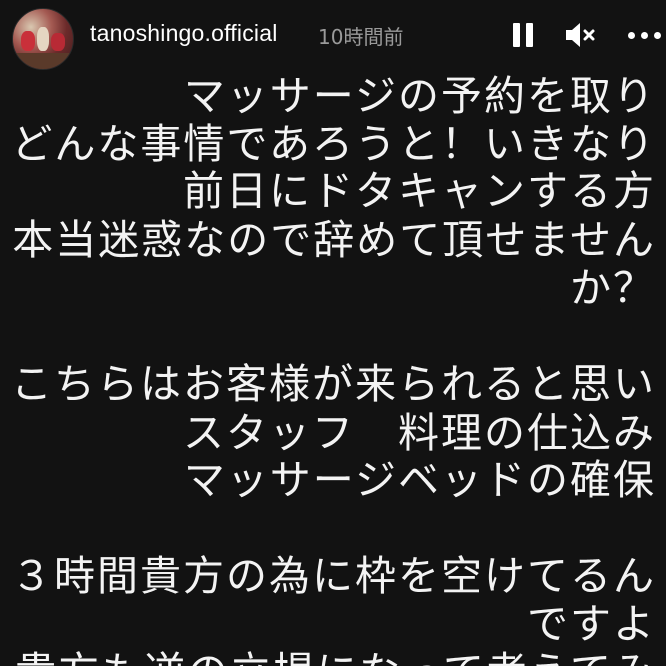 The image size is (666, 666). I want to click on message-line: 前日にドタキャンする方, so click(419, 191).